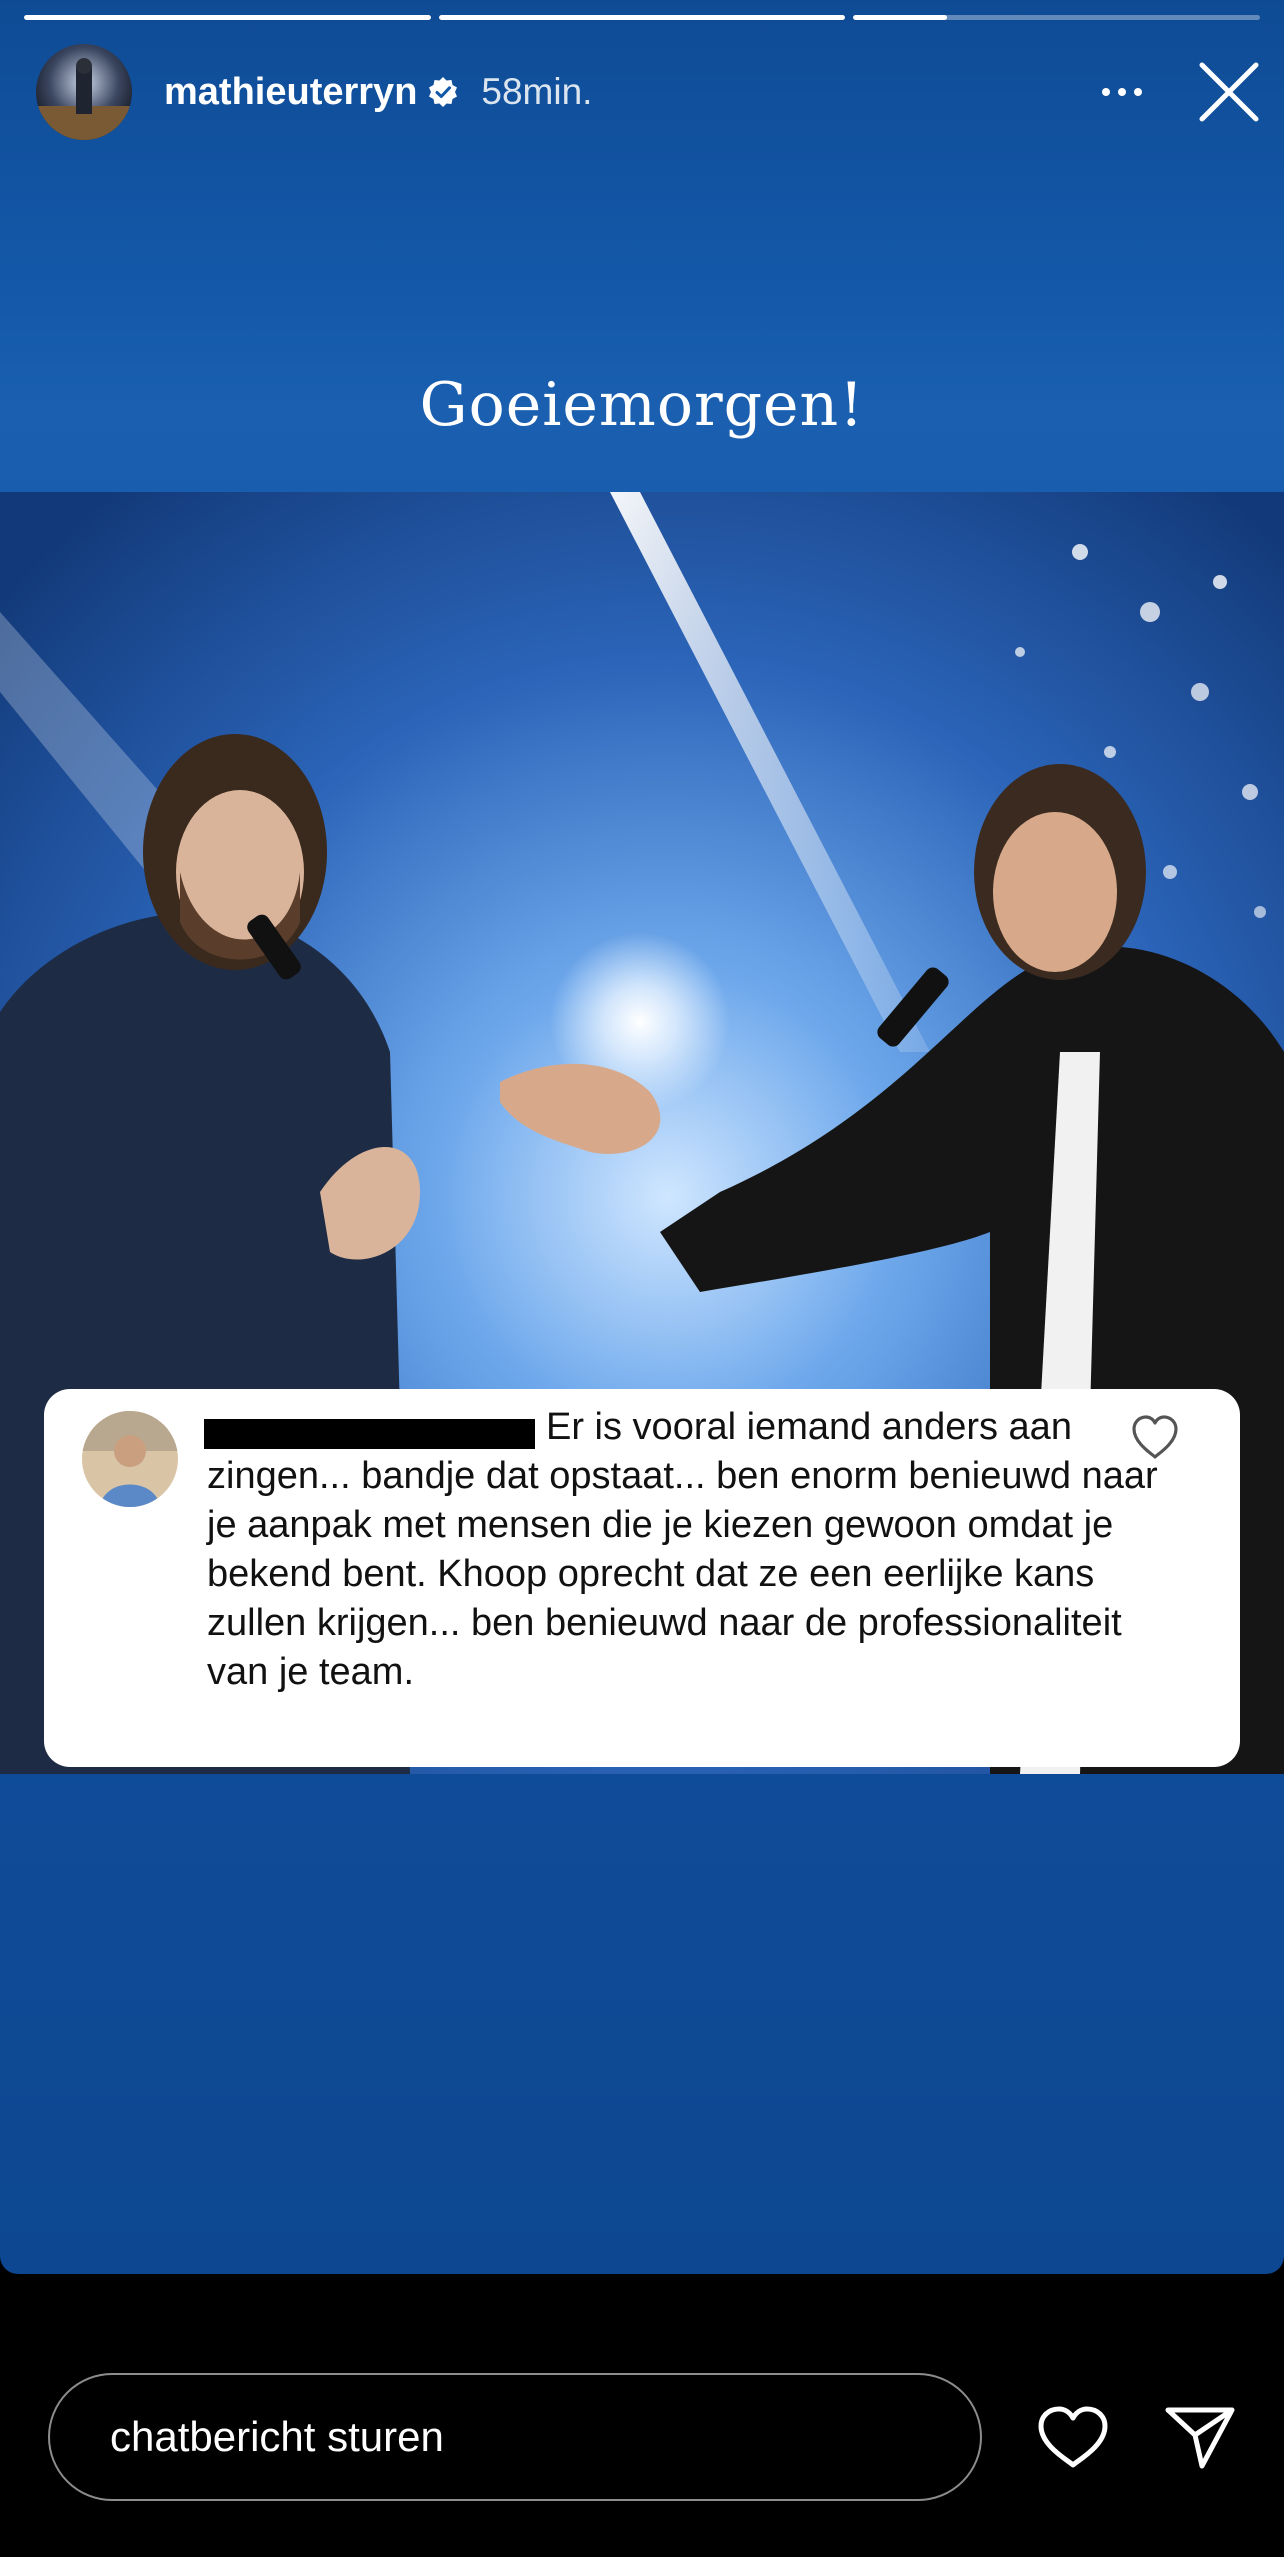  I want to click on close-icon, so click(1229, 92).